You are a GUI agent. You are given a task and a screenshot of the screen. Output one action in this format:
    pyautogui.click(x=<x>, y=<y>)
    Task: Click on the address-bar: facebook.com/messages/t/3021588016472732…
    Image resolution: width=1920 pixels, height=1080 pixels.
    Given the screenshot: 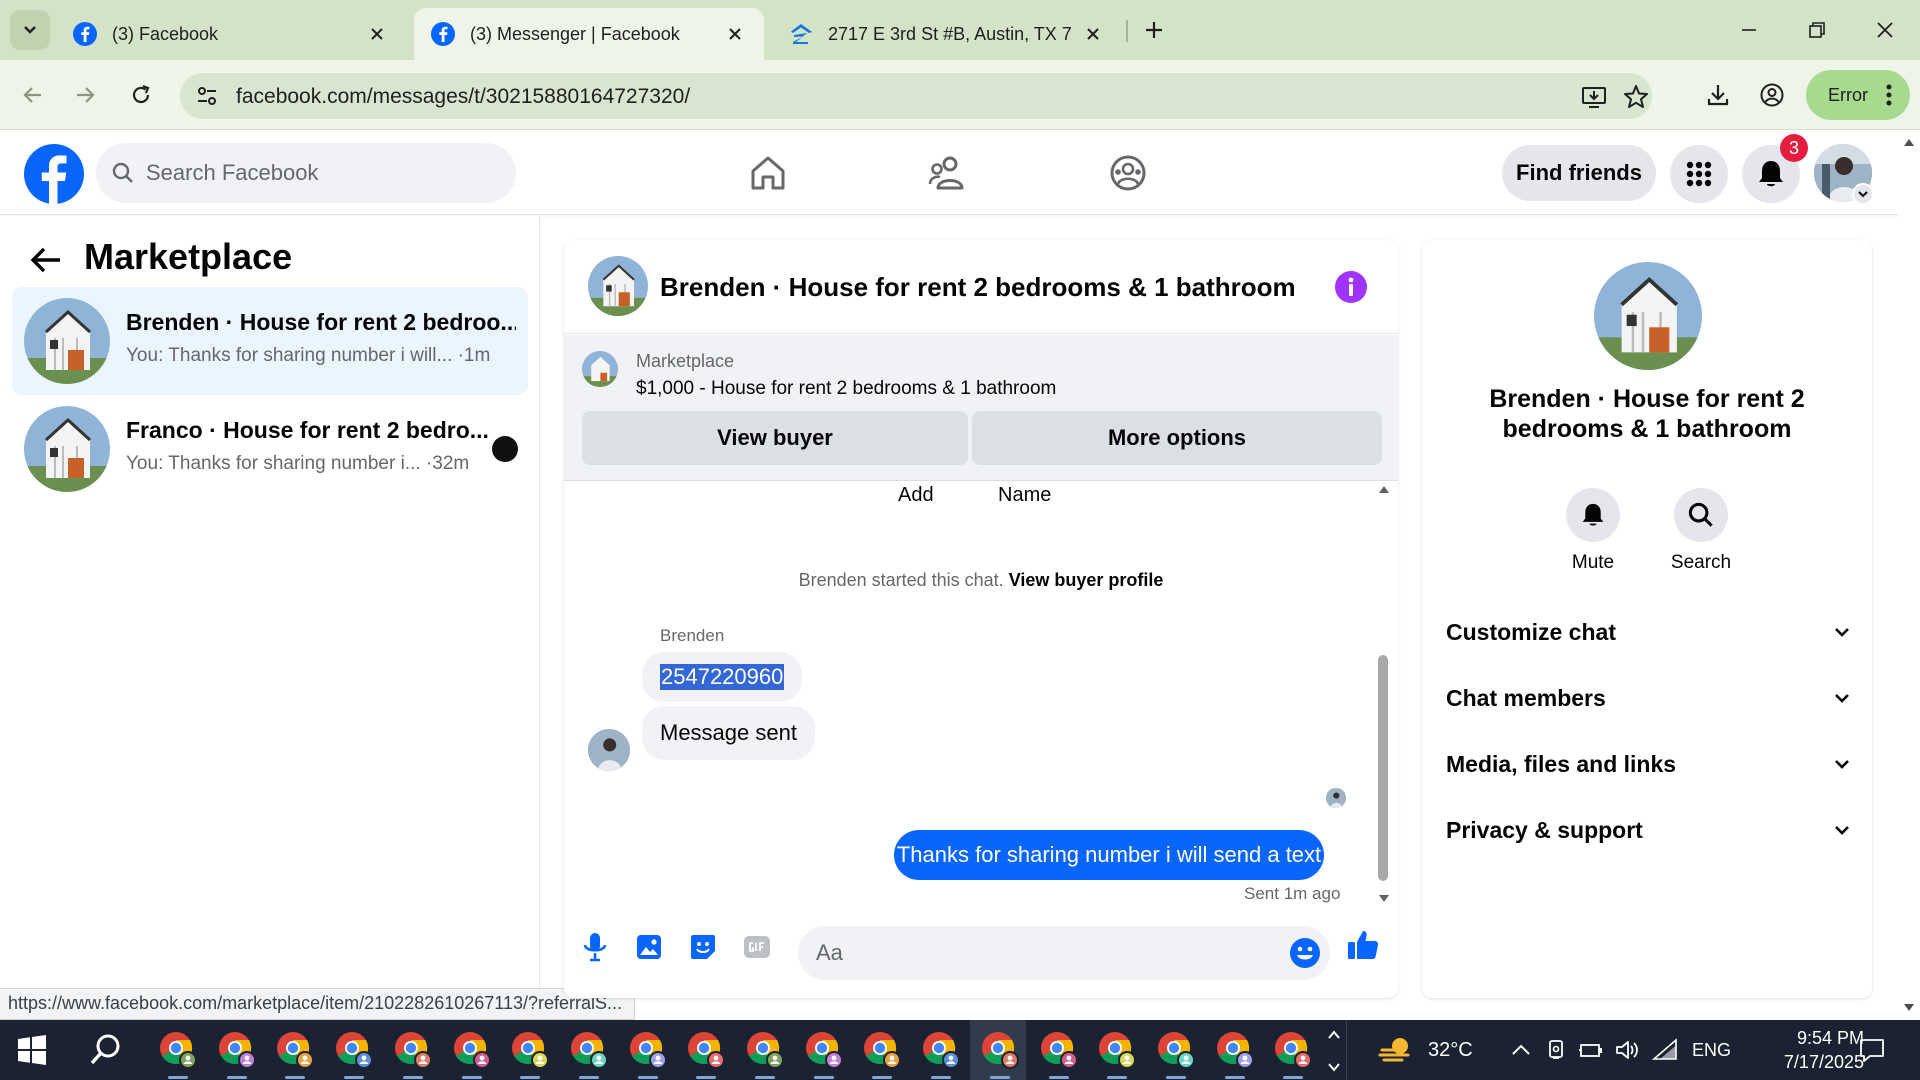 What is the action you would take?
    pyautogui.click(x=916, y=96)
    